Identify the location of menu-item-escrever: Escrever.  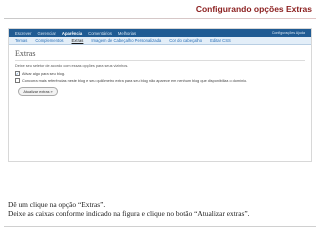
(23, 33).